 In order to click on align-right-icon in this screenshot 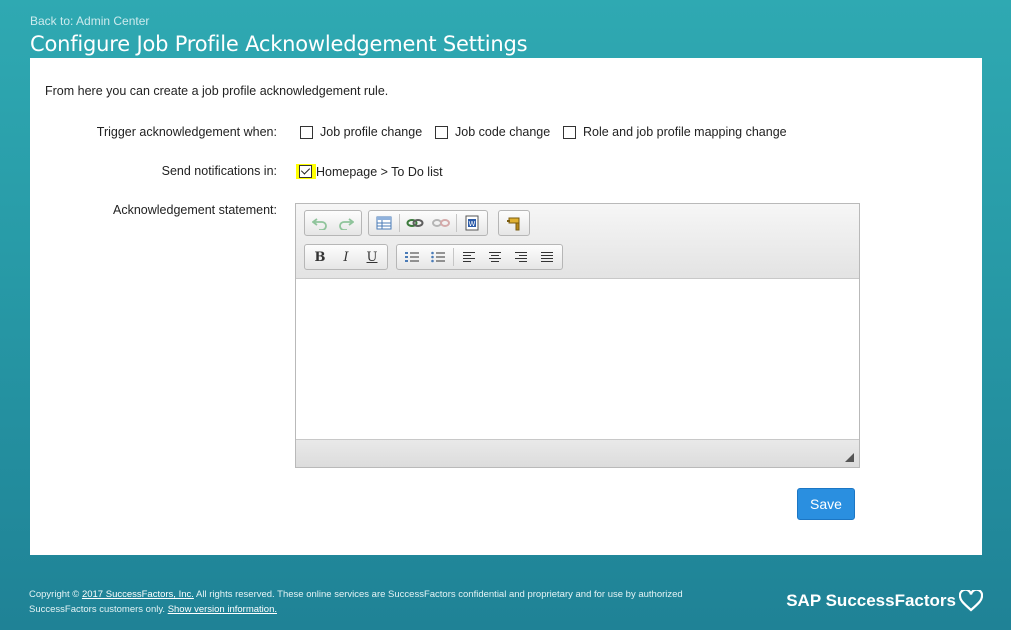, I will do `click(521, 257)`.